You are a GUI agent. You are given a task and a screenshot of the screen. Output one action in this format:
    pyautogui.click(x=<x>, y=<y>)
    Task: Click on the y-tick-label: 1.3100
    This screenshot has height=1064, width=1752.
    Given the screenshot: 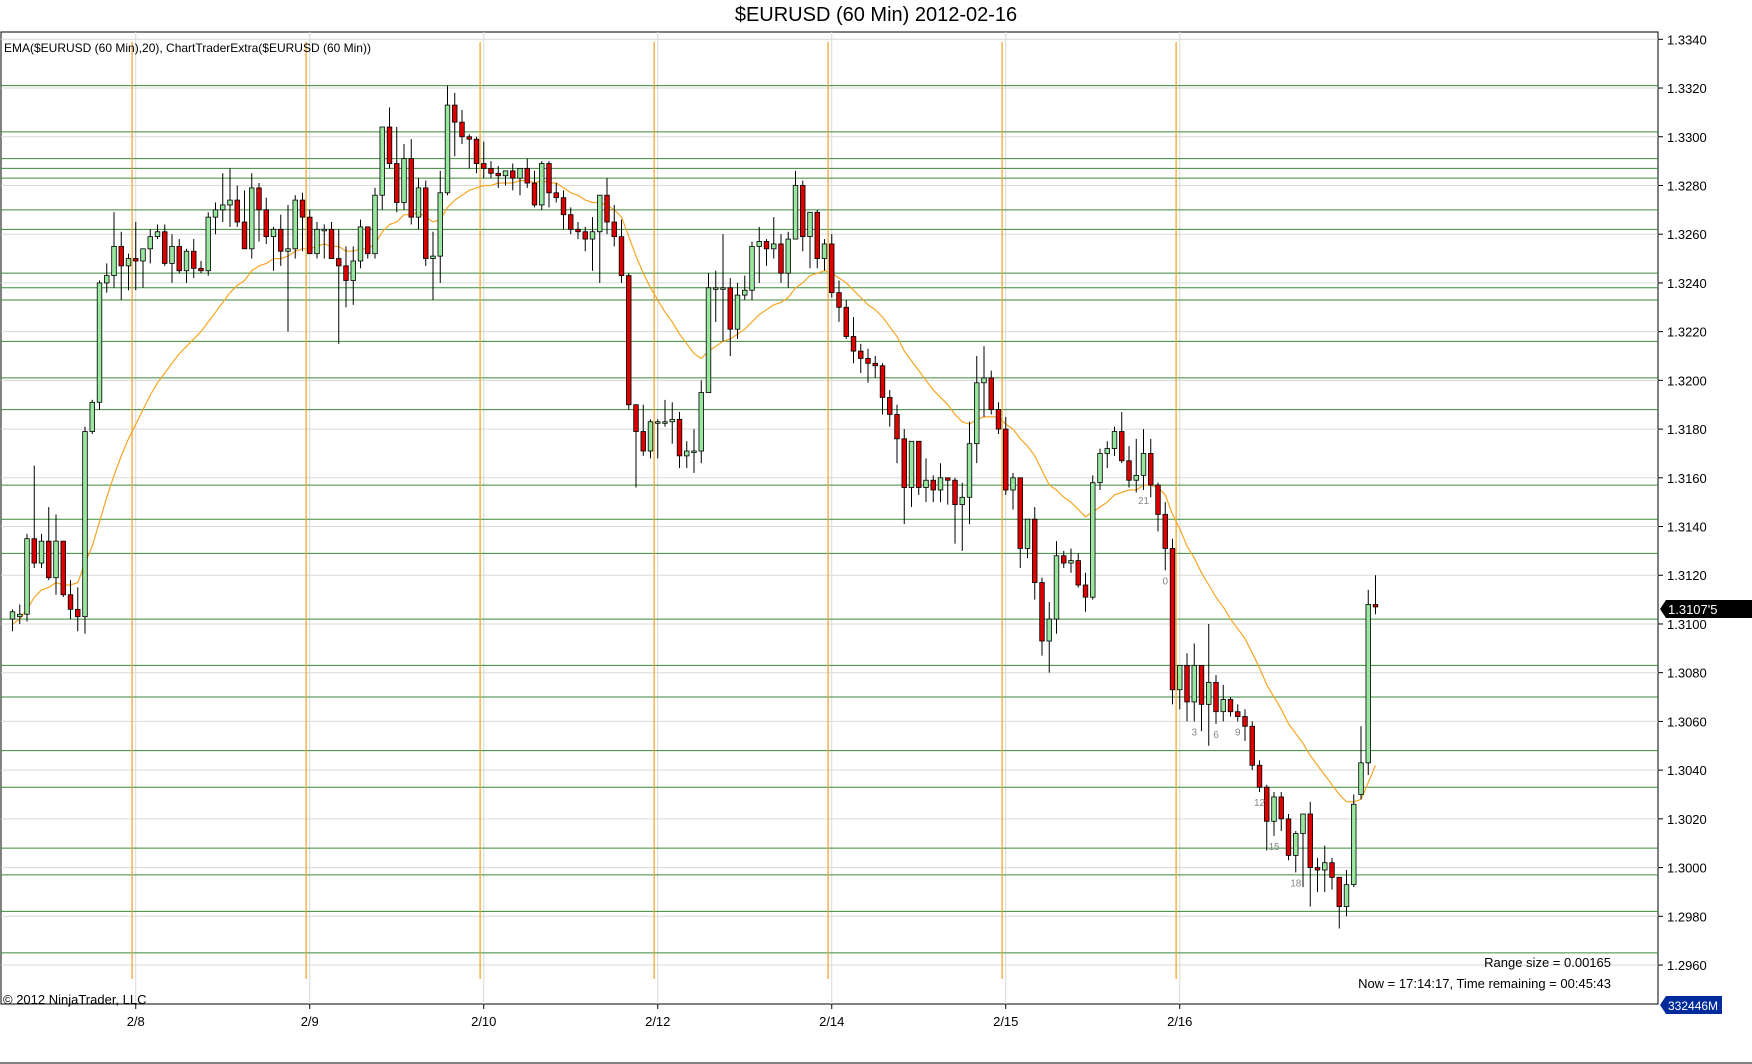 What is the action you would take?
    pyautogui.click(x=1687, y=624)
    